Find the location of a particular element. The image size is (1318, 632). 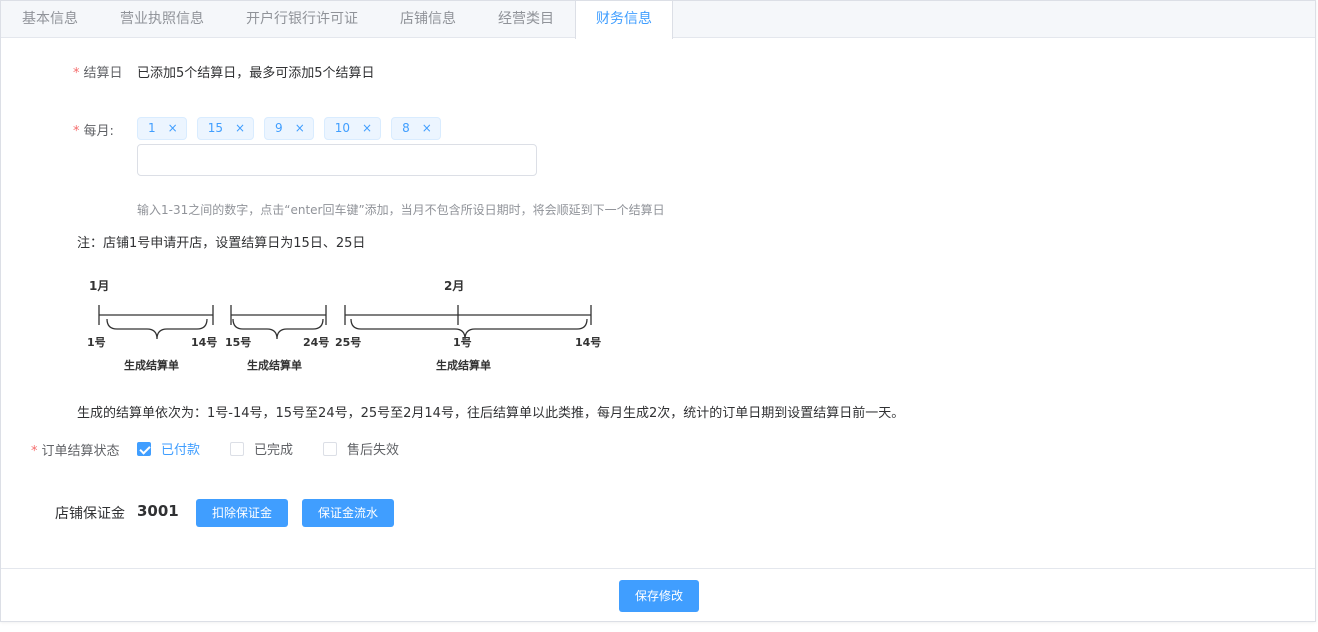

day-tag: 10 × is located at coordinates (352, 128).